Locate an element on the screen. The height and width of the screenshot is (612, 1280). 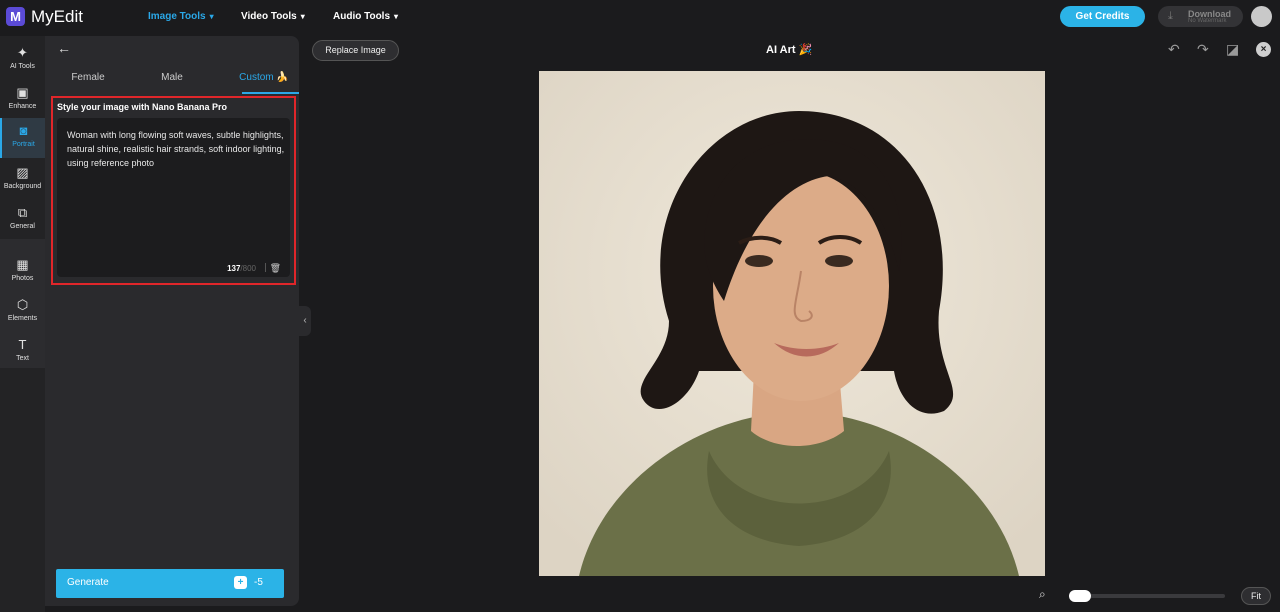
rail-item-enhance: ▣ Enhance is located at coordinates (22, 100).